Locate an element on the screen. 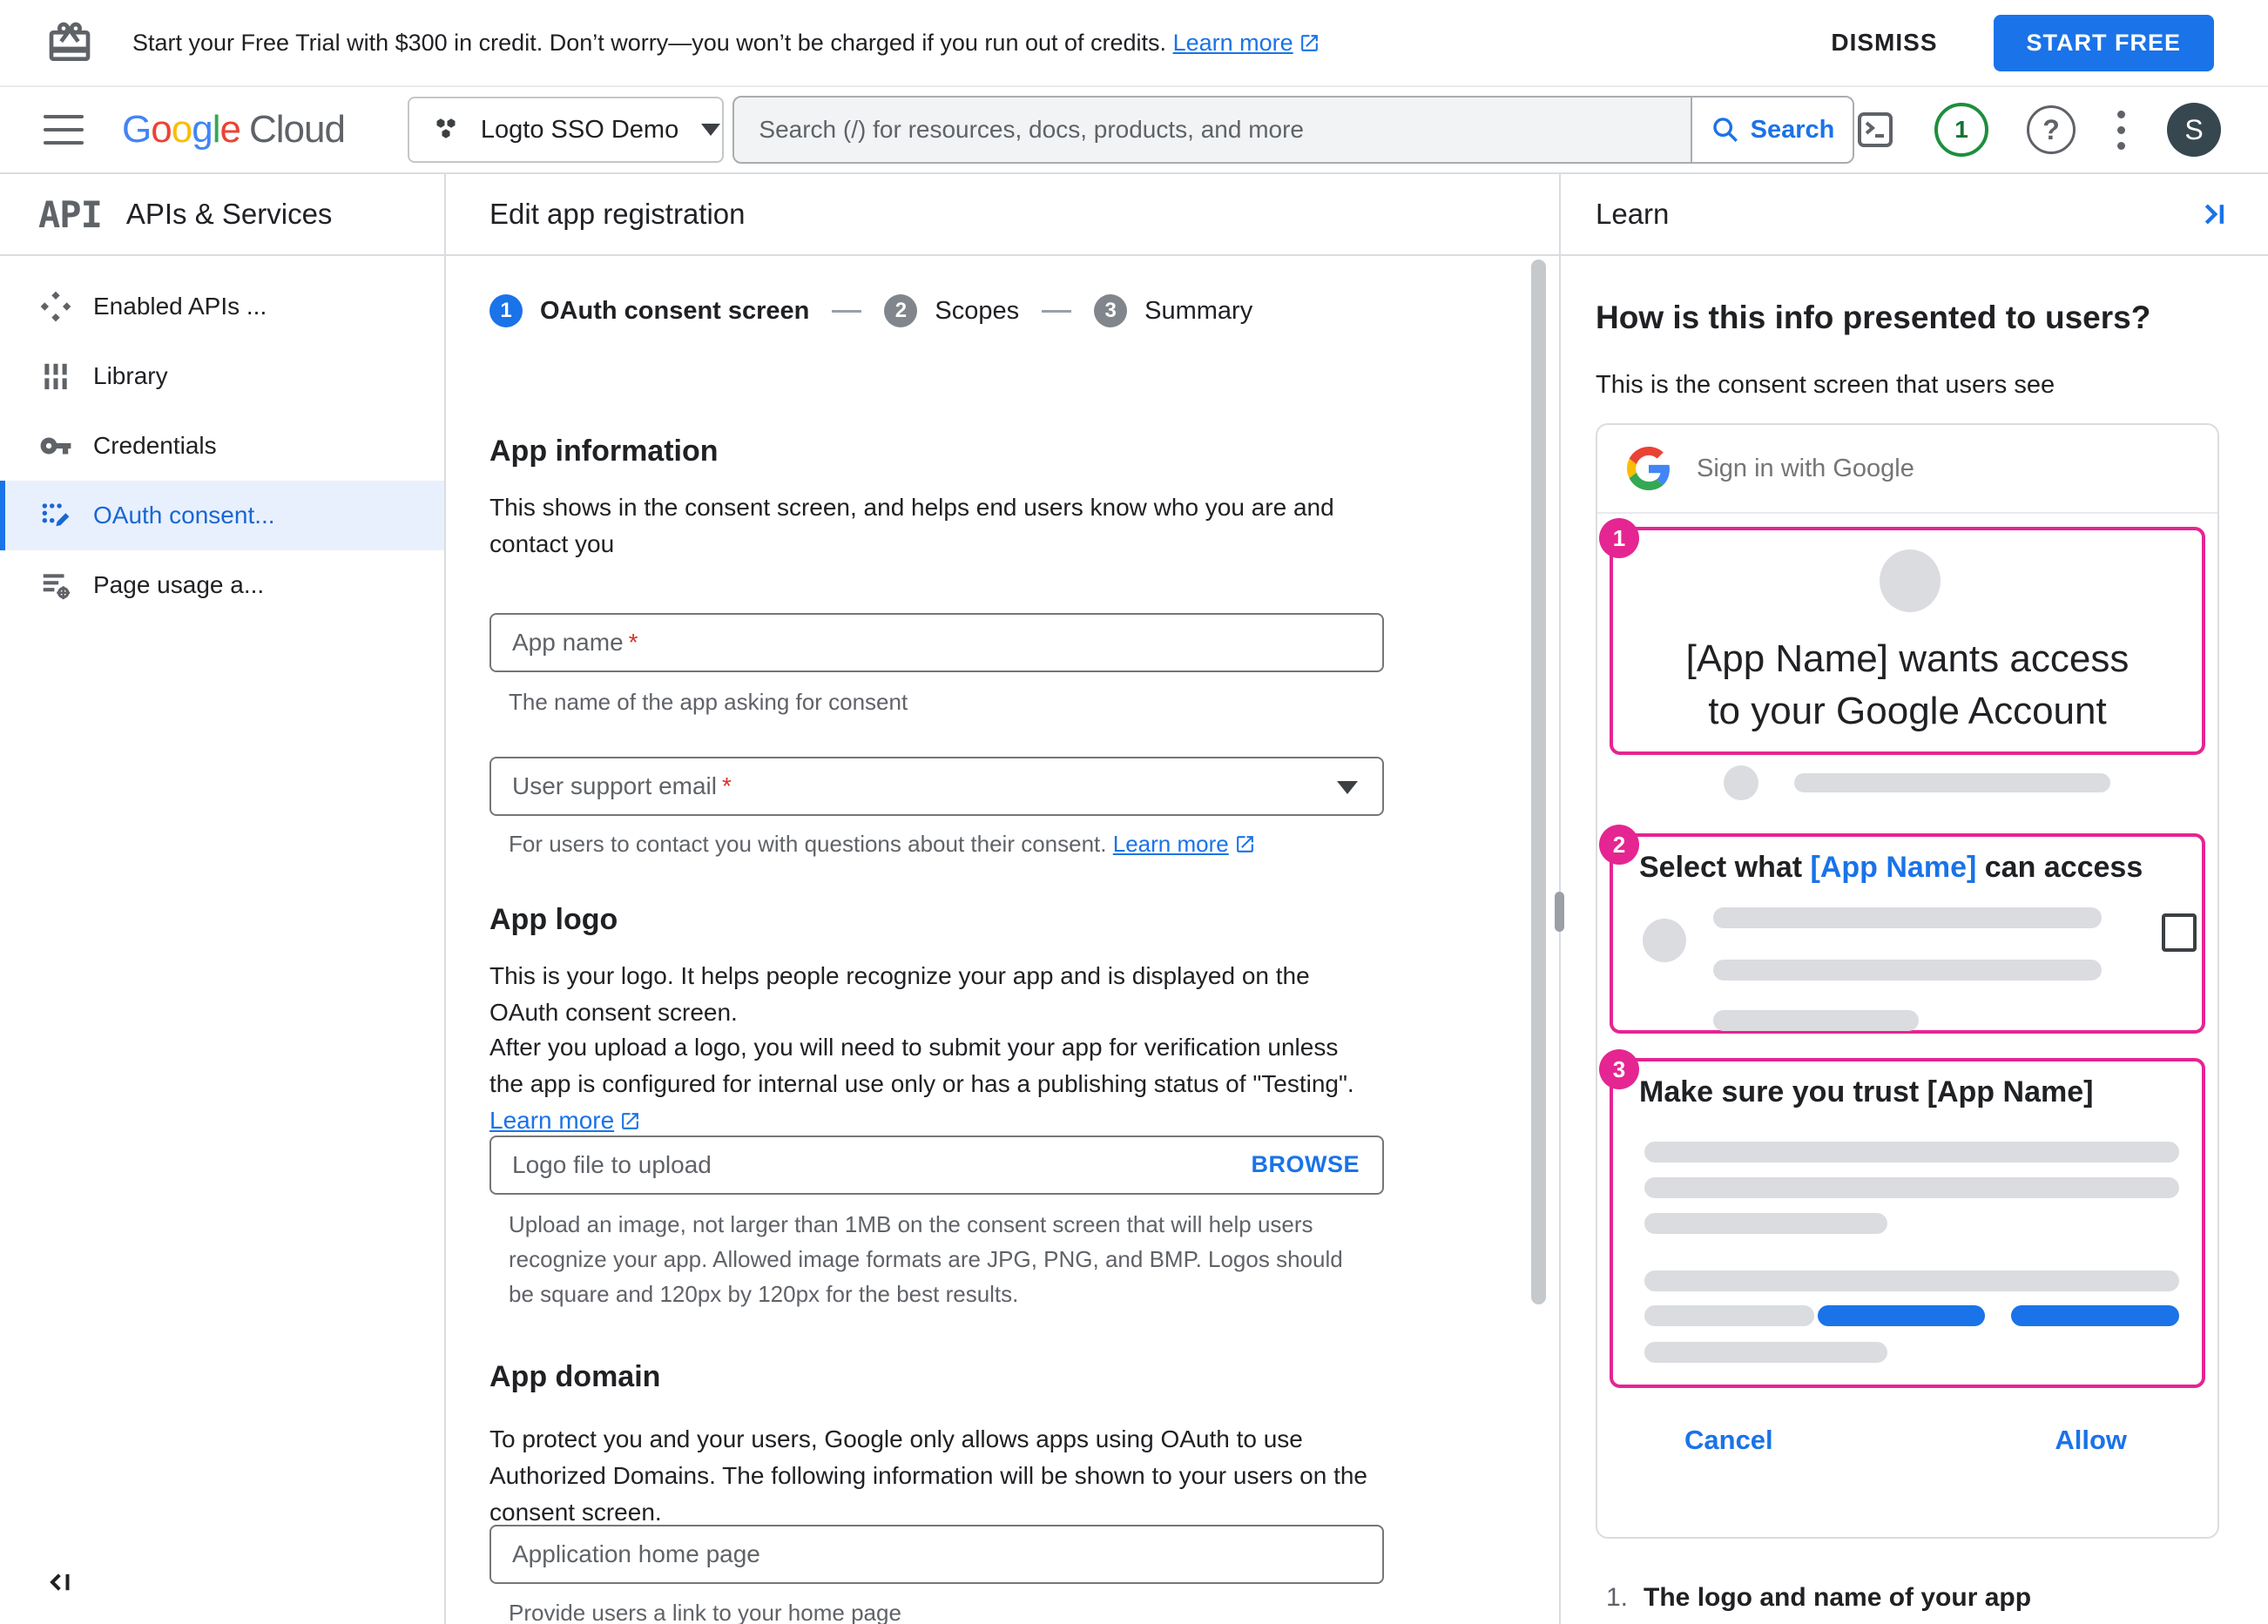 The height and width of the screenshot is (1624, 2268). preview-allow-button: Allow is located at coordinates (2091, 1440).